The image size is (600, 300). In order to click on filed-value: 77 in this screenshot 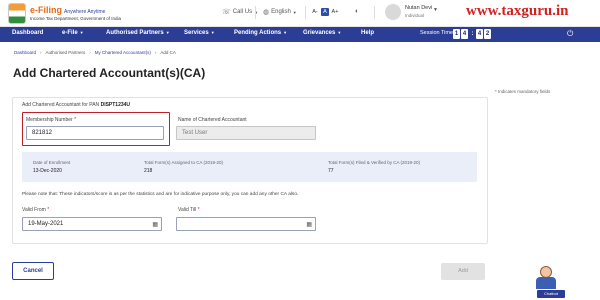, I will do `click(331, 171)`.